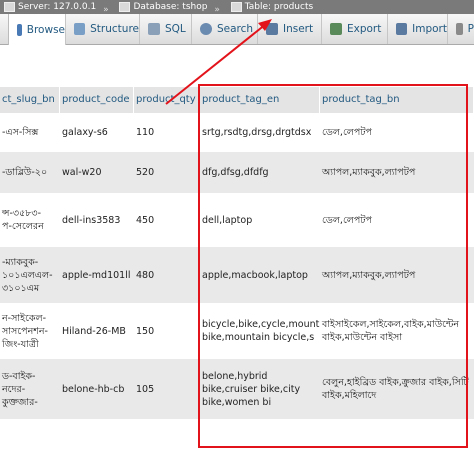  Describe the element at coordinates (167, 389) in the screenshot. I see `table-cell: 105` at that location.